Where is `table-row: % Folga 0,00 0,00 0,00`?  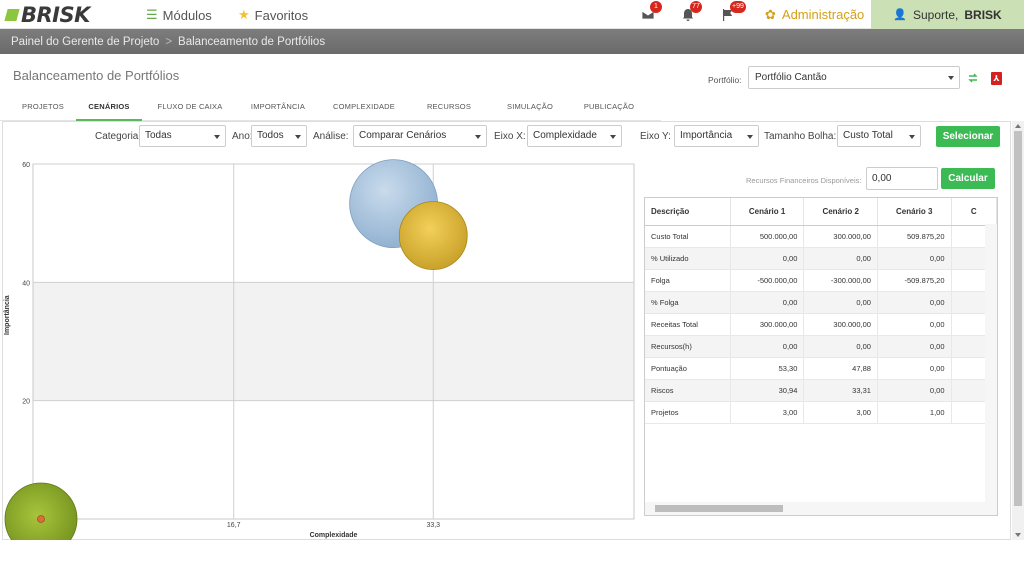
table-row: % Folga 0,00 0,00 0,00 is located at coordinates (821, 302).